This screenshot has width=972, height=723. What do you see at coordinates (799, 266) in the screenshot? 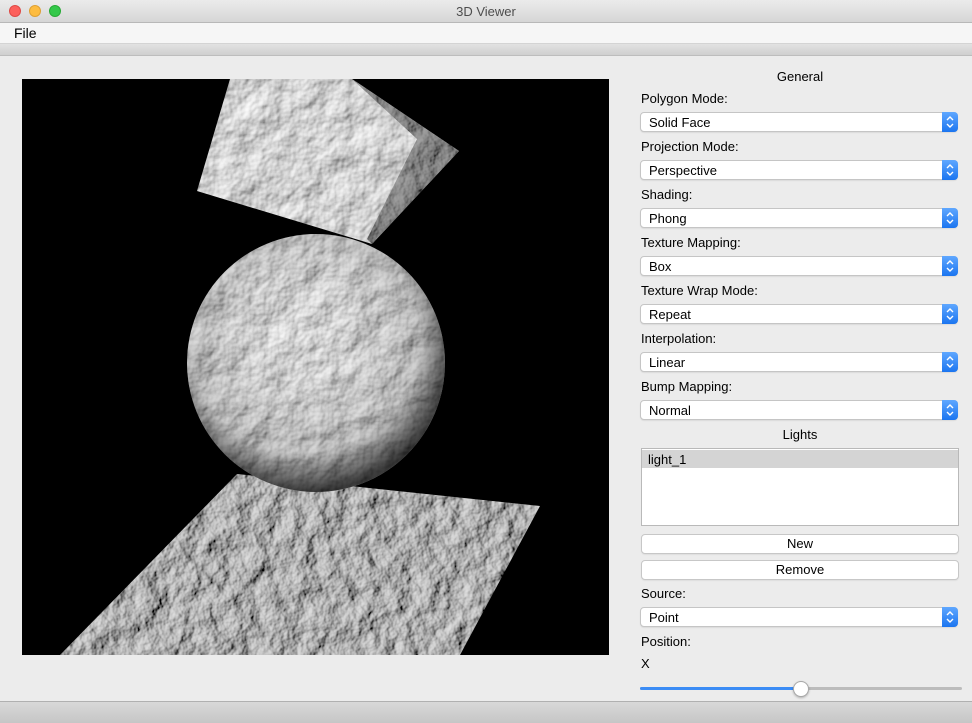
I see `texture-mapping-select: Box` at bounding box center [799, 266].